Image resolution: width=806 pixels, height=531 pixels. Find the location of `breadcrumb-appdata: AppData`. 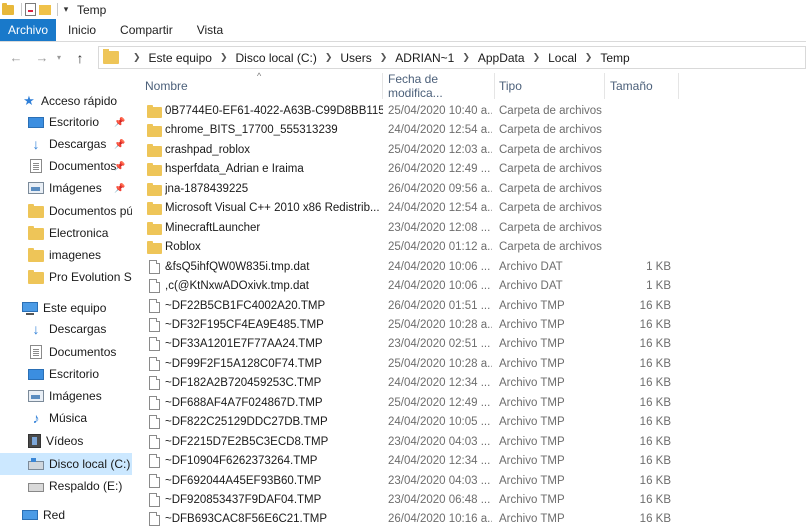

breadcrumb-appdata: AppData is located at coordinates (501, 58).